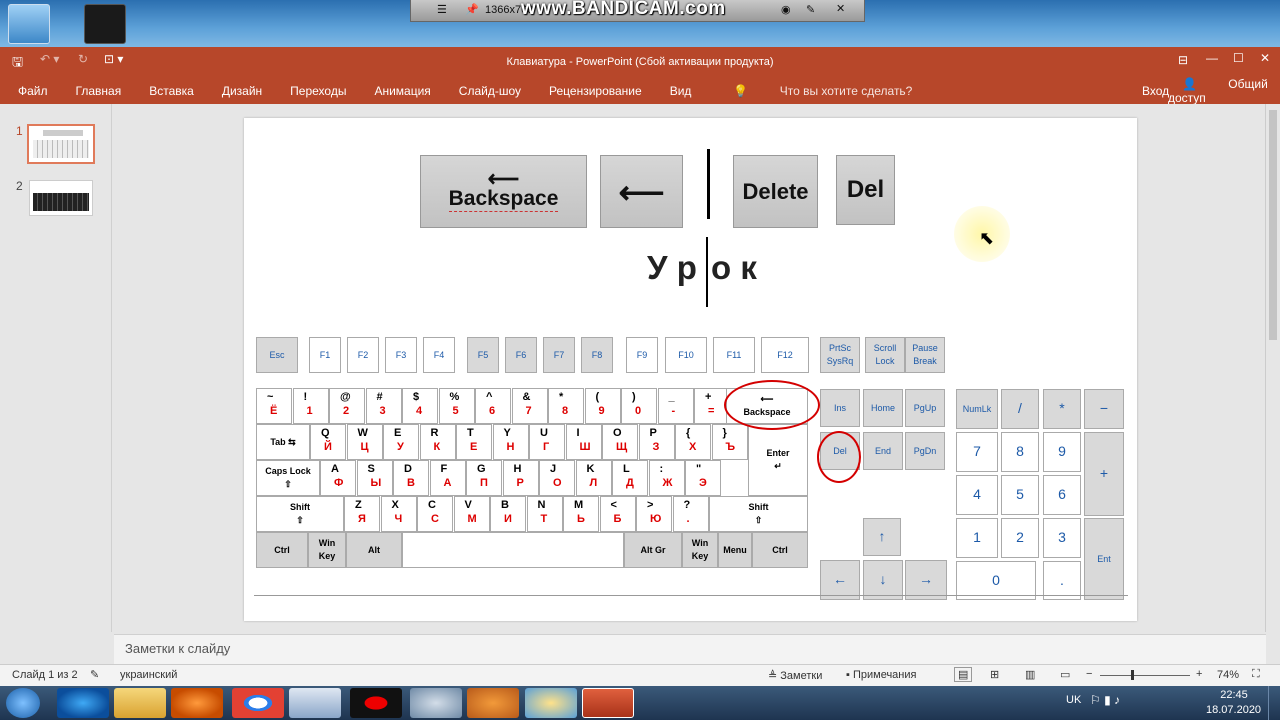 The image size is (1280, 720). What do you see at coordinates (456, 406) in the screenshot?
I see `key: % 5` at bounding box center [456, 406].